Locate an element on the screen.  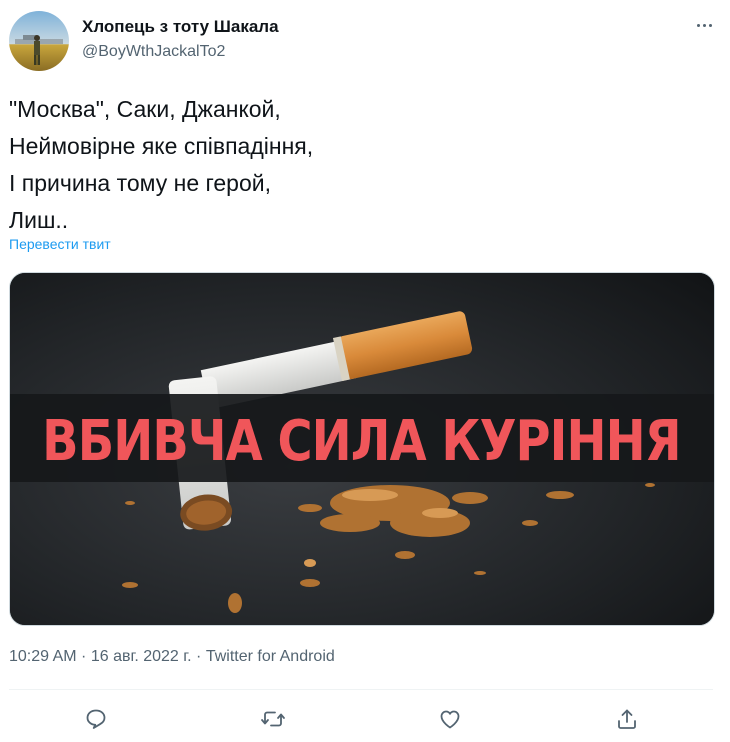
retweet-icon is located at coordinates (273, 719).